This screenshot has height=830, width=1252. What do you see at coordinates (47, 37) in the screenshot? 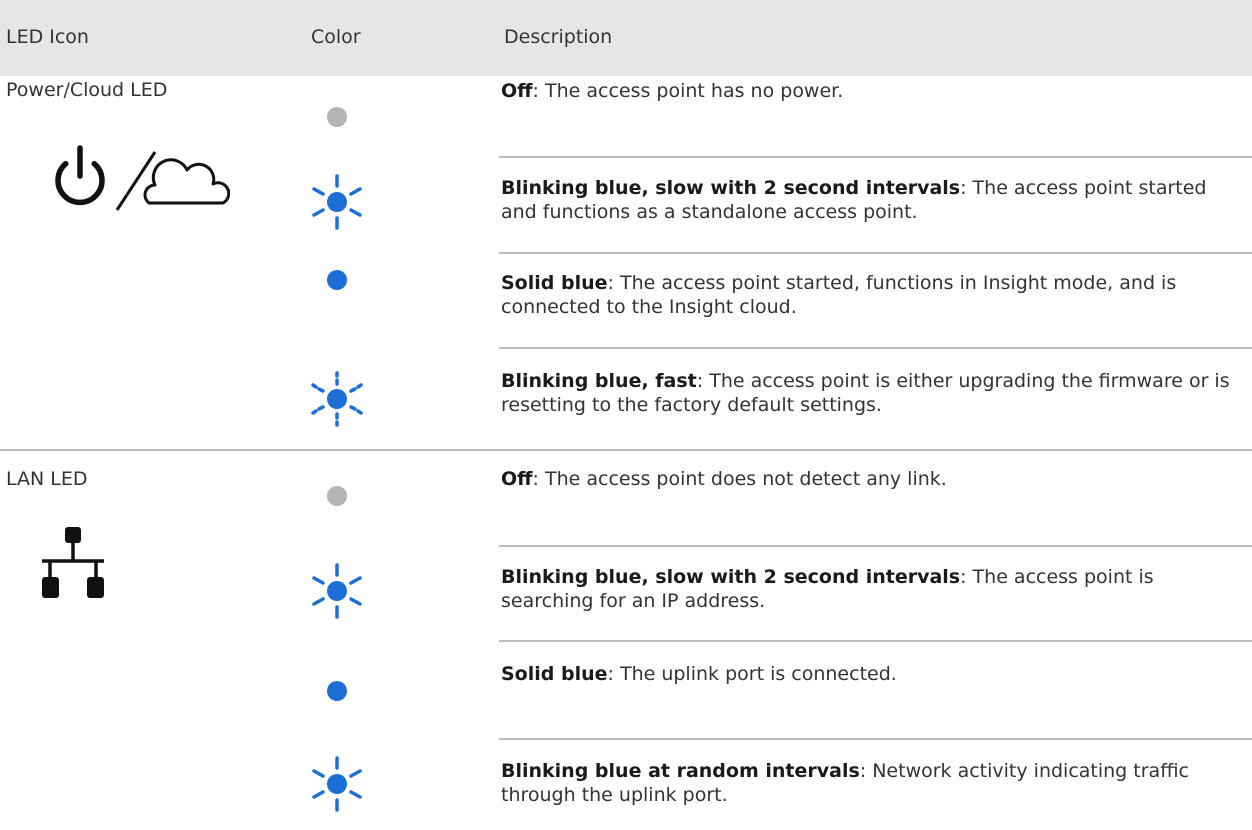
I see `header-led-icon: LED Icon` at bounding box center [47, 37].